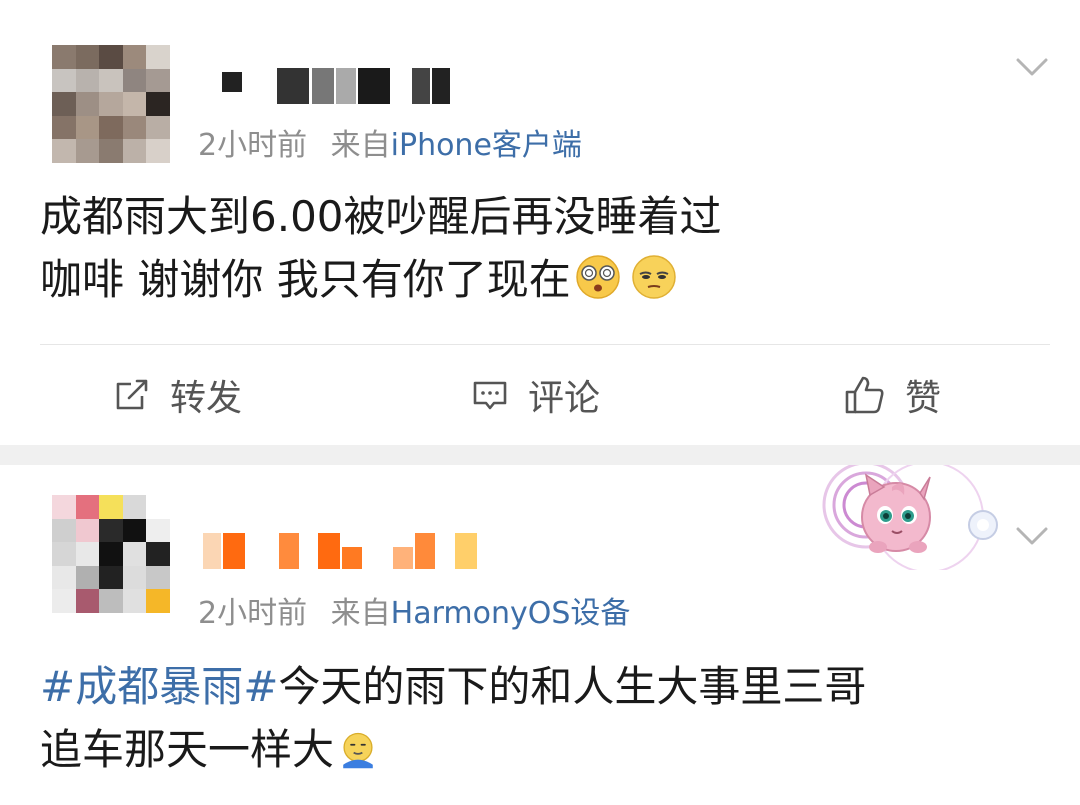 The image size is (1080, 805). I want to click on post-meta: 2小时前 来自iPhone客户端, so click(390, 142).